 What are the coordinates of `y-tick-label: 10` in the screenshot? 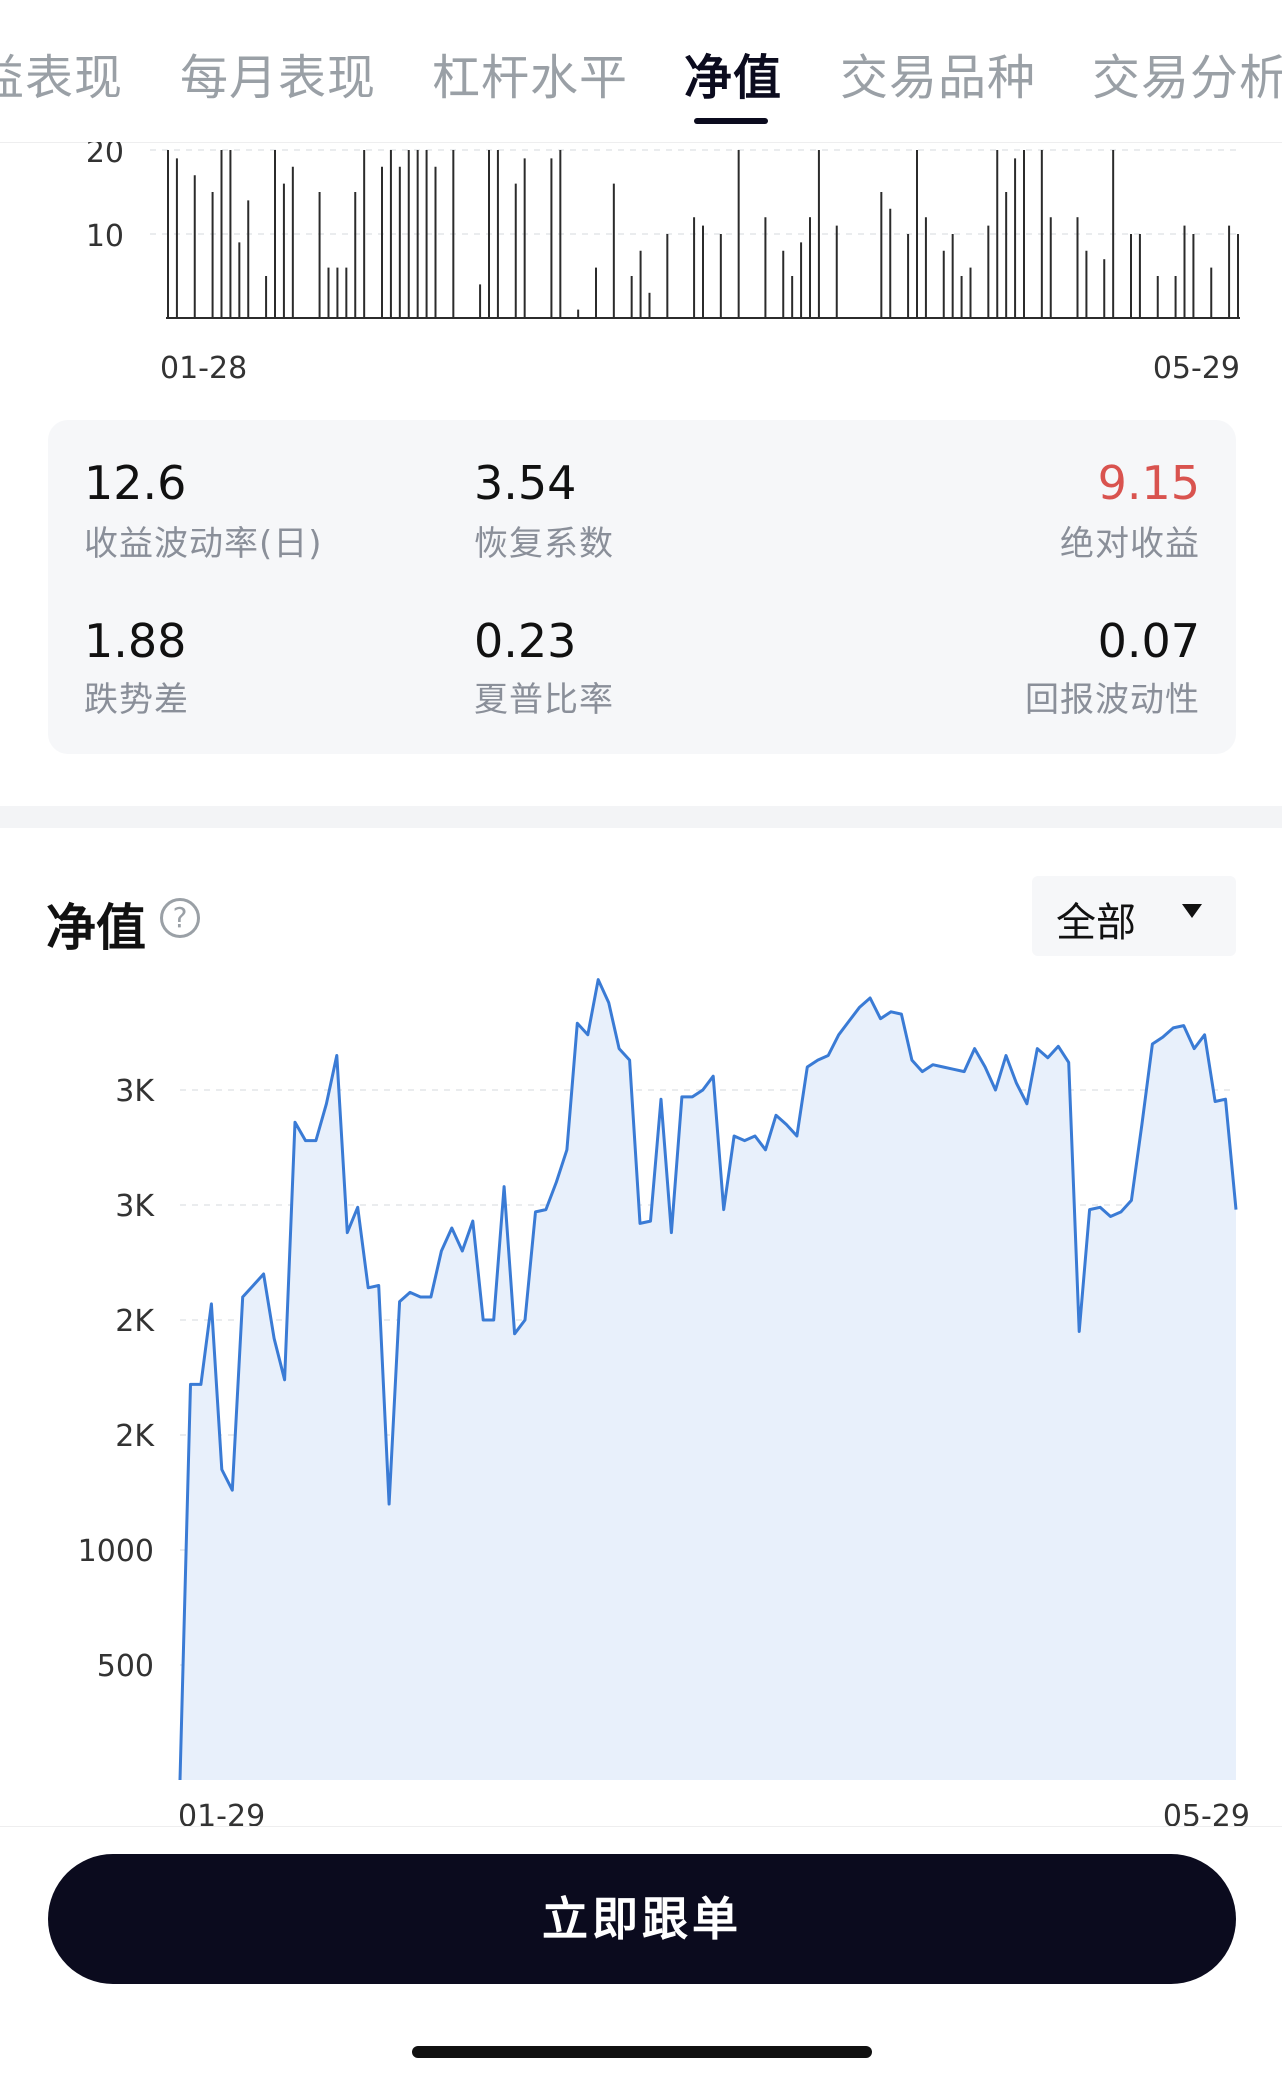 It's located at (105, 236).